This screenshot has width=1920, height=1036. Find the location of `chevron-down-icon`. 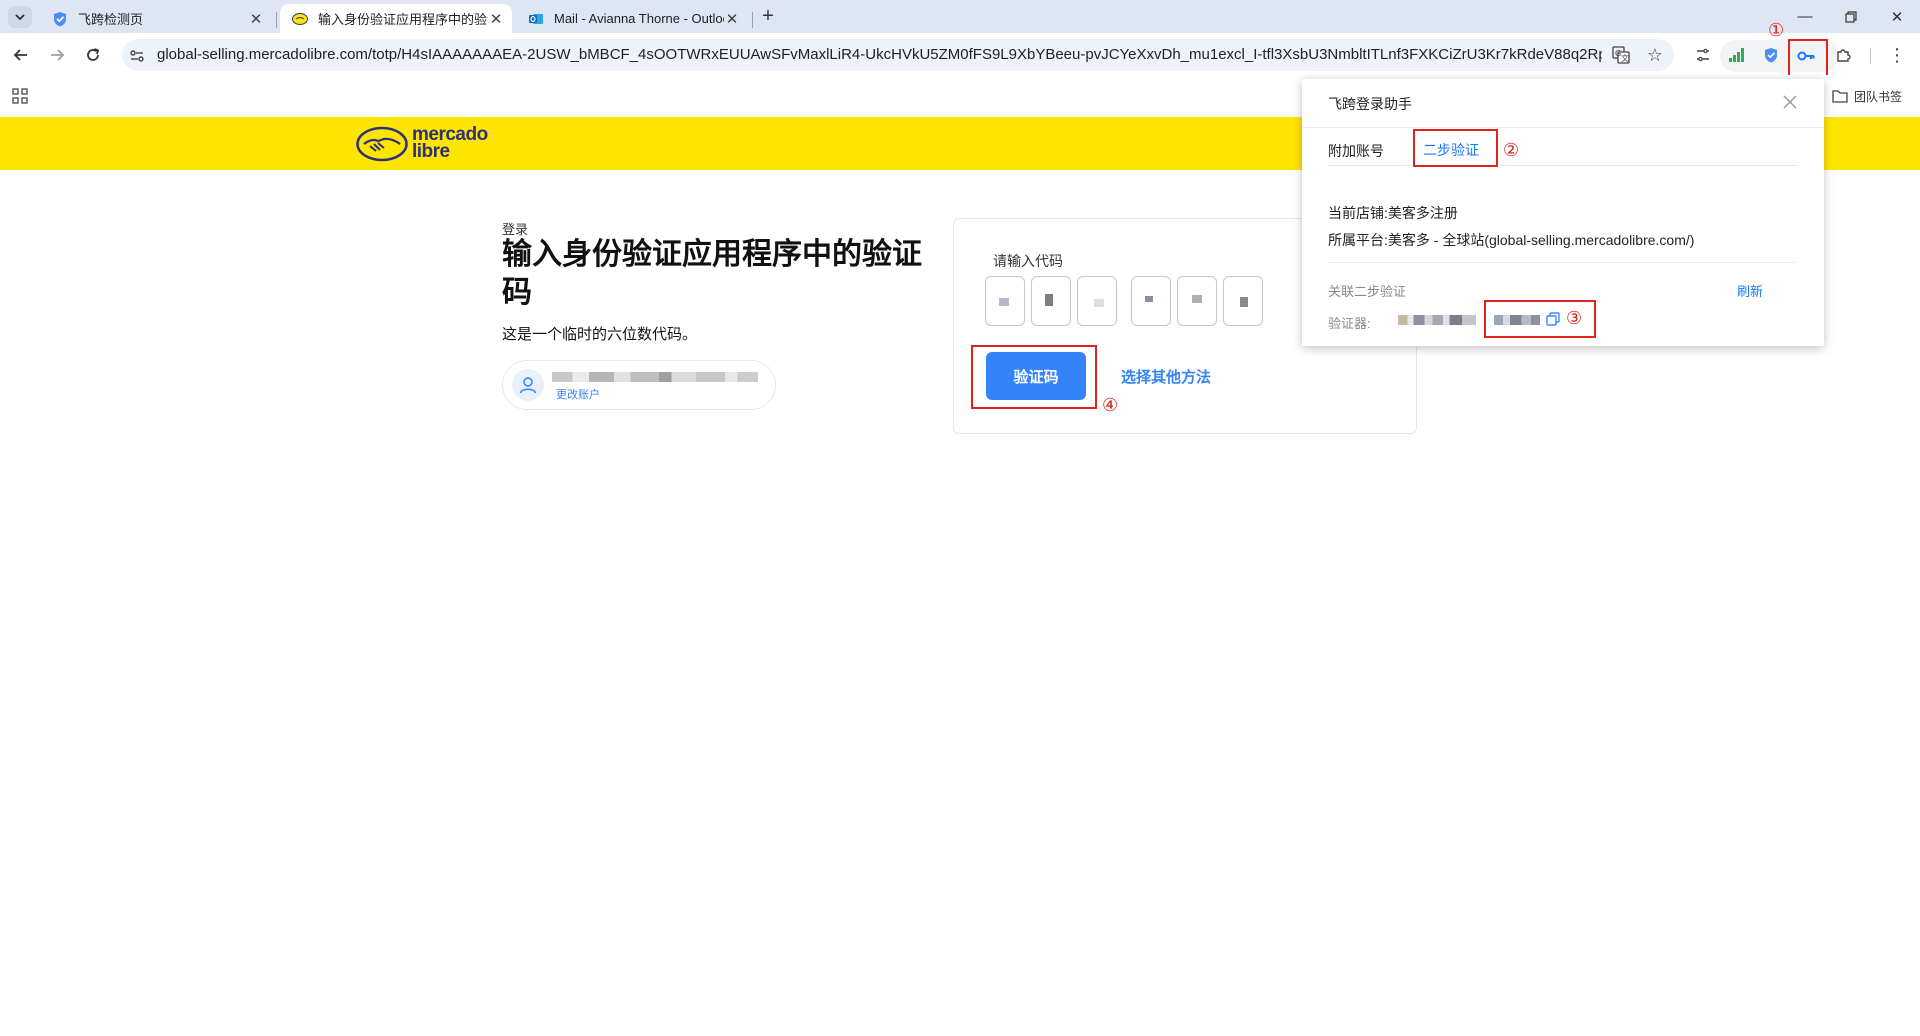

chevron-down-icon is located at coordinates (20, 17).